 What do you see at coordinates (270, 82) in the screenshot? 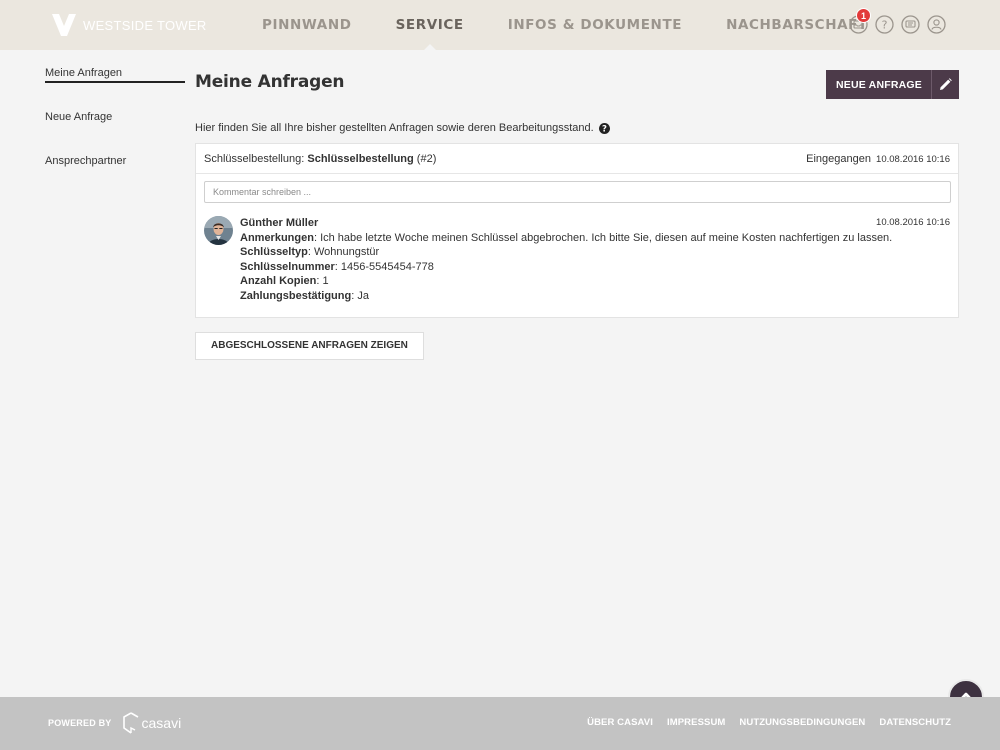
I see `page-title: Meine Anfragen` at bounding box center [270, 82].